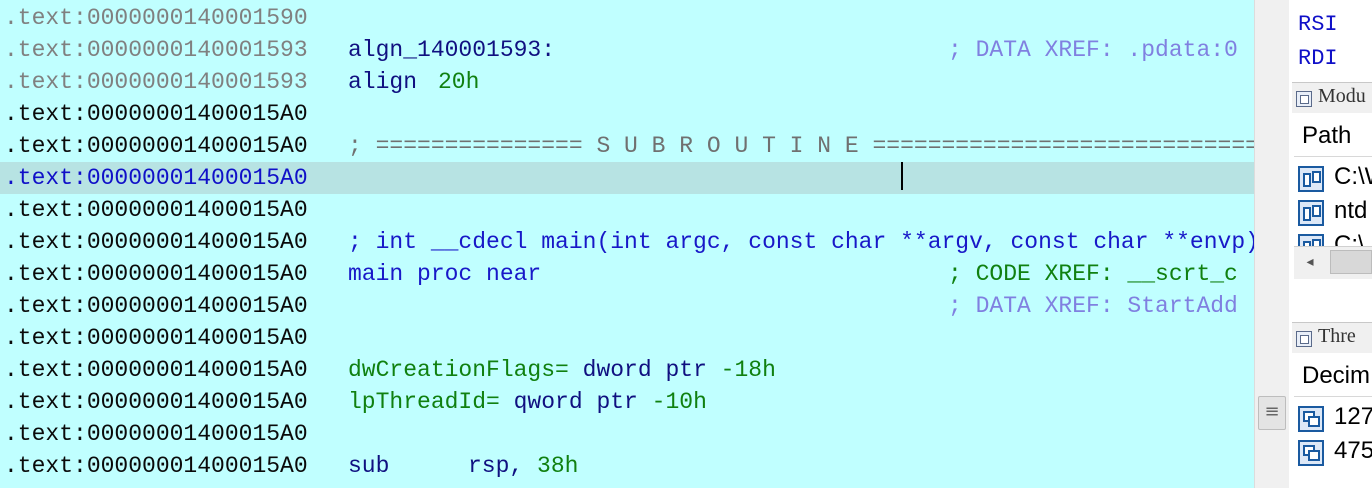 This screenshot has width=1372, height=488. I want to click on modules-panel-title: Modu, so click(1332, 98).